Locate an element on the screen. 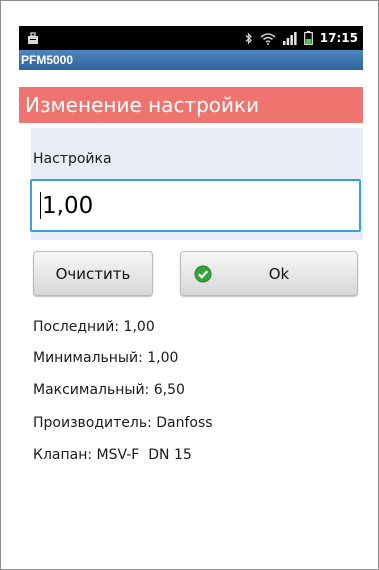 This screenshot has height=570, width=379. signal-icon is located at coordinates (289, 38).